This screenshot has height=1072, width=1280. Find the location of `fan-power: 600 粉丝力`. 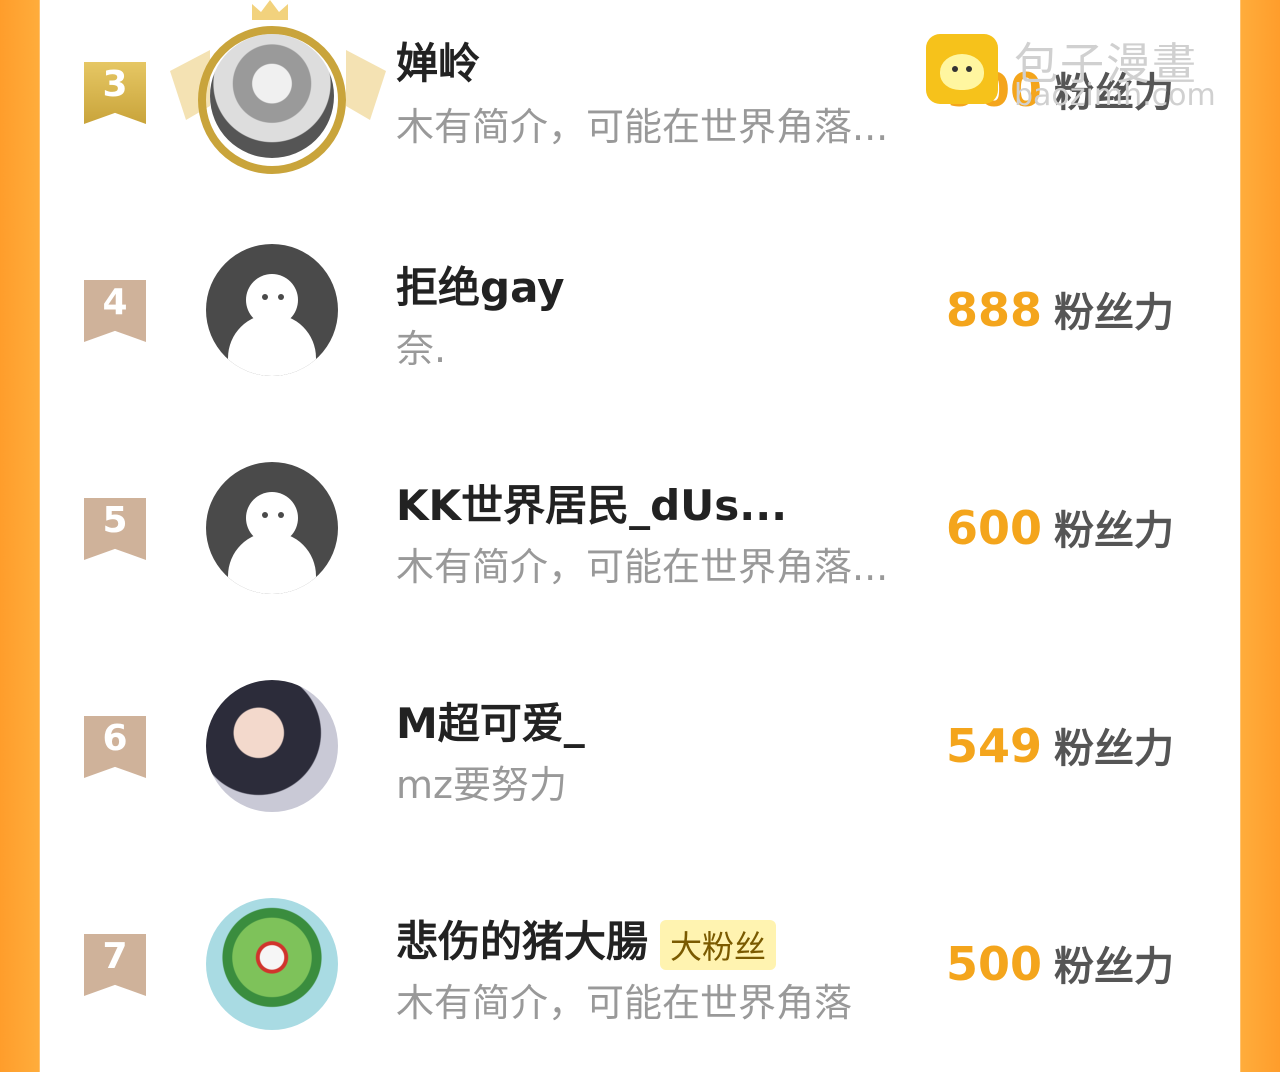

fan-power: 600 粉丝力 is located at coordinates (1060, 527).